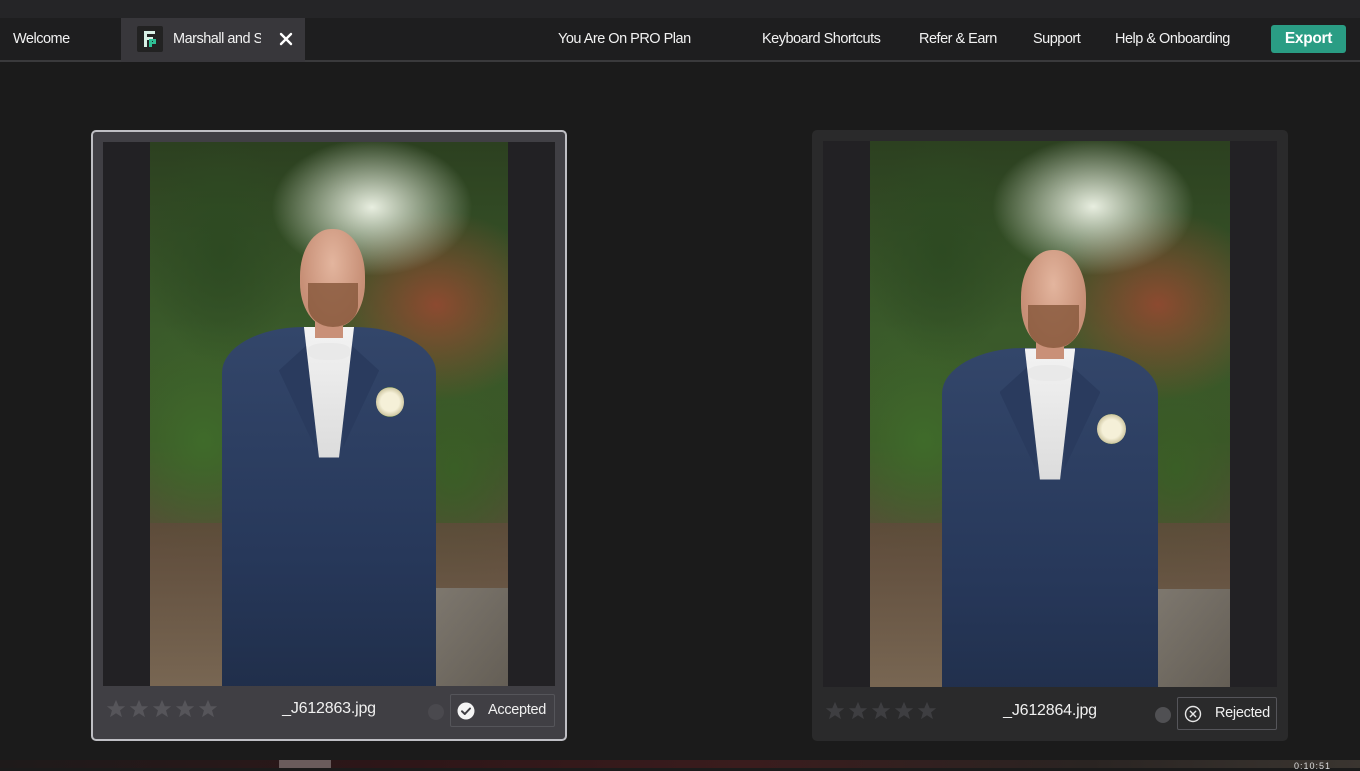 The height and width of the screenshot is (771, 1360). I want to click on link-refer-earn: Refer & Earn, so click(958, 39).